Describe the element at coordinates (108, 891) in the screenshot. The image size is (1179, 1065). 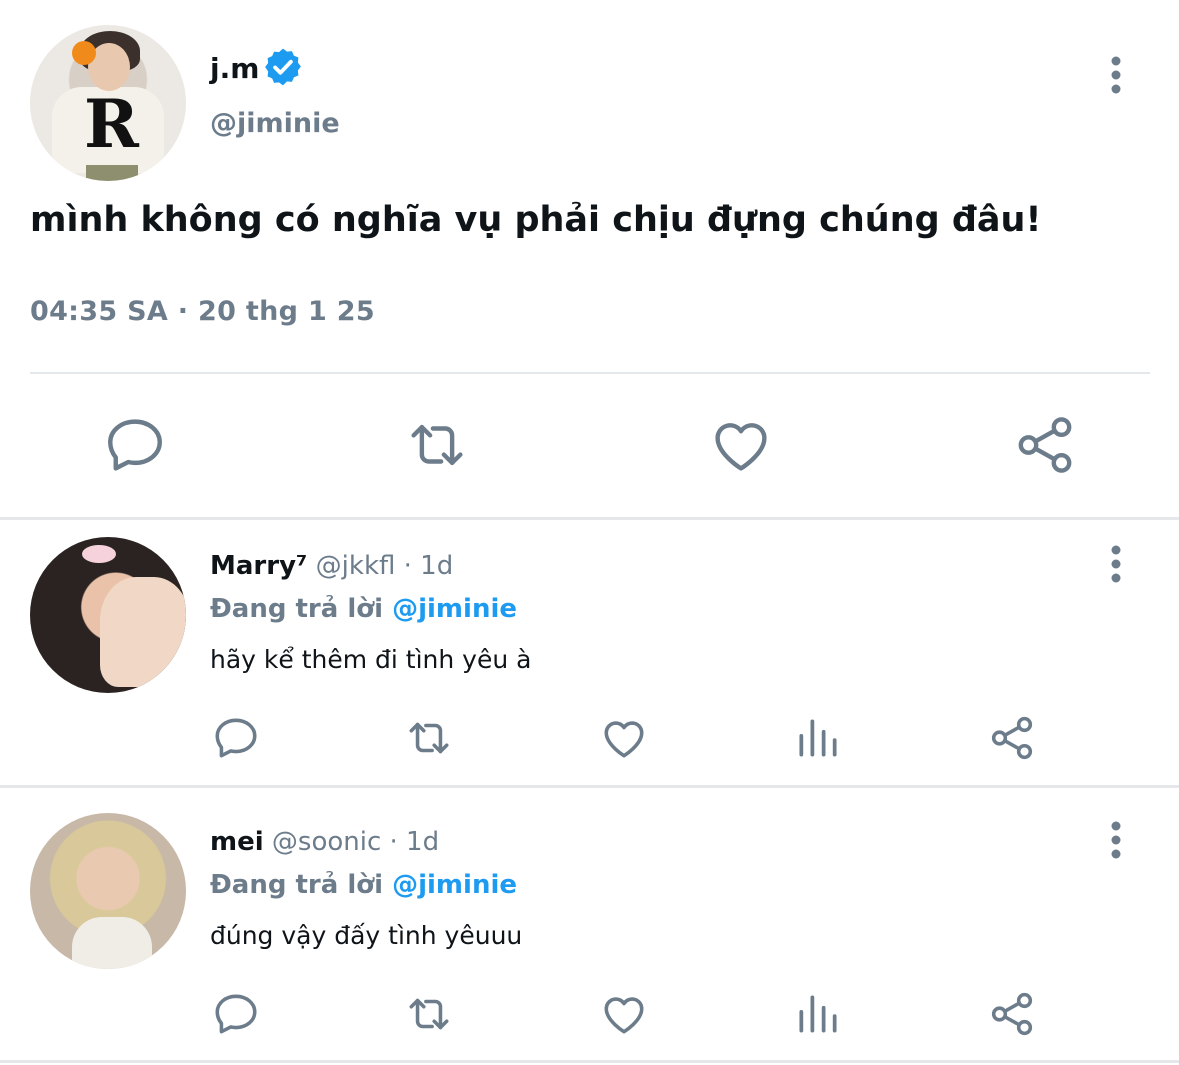
I see `avatar-soonic` at that location.